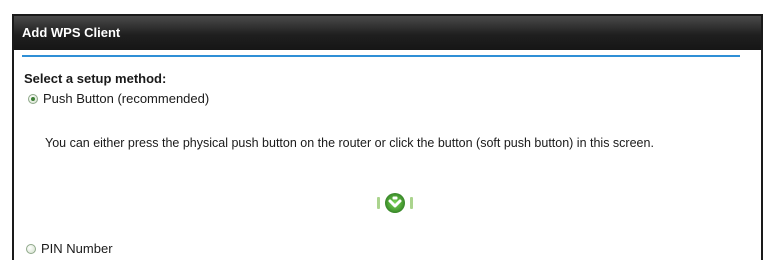  What do you see at coordinates (95, 78) in the screenshot?
I see `setup-method-heading: Select a setup method:` at bounding box center [95, 78].